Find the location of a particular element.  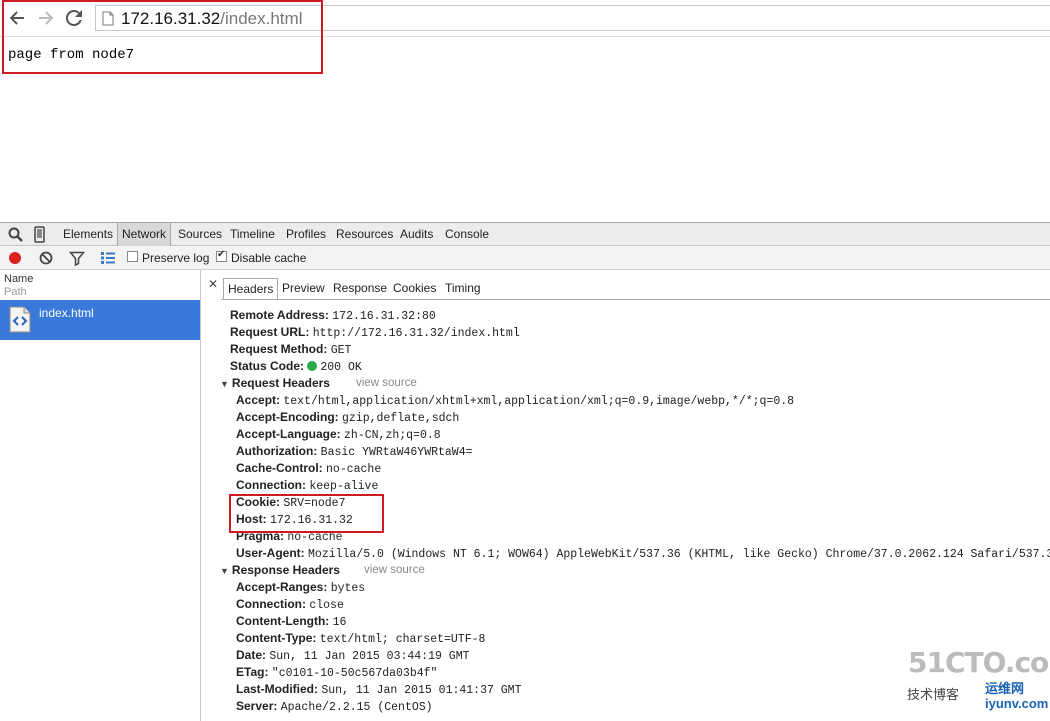

column-header-name: Name is located at coordinates (18, 279).